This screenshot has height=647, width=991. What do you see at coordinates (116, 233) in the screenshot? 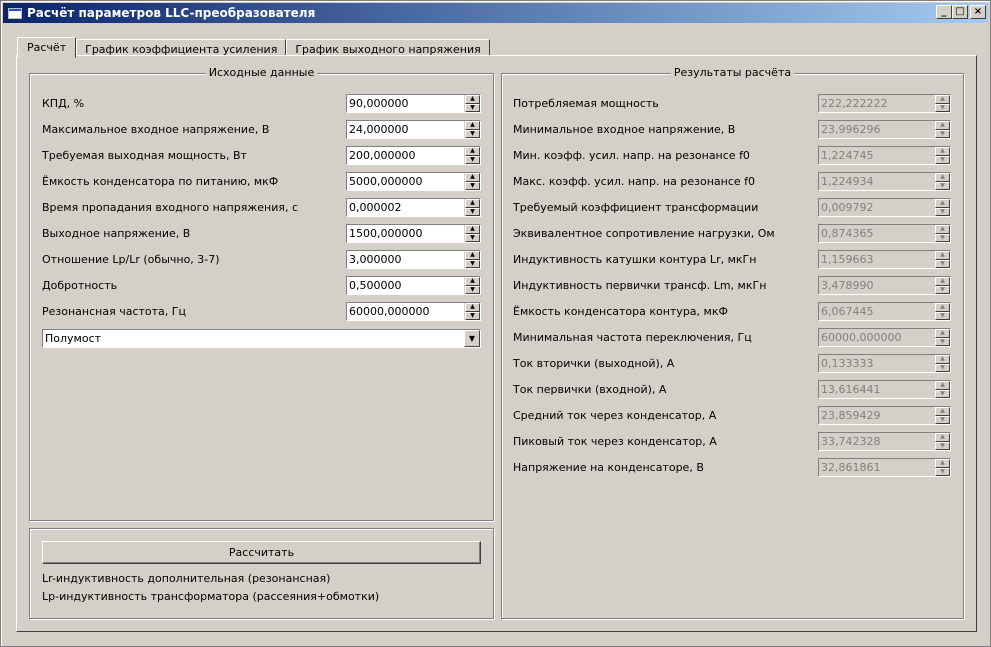
I see `input-field-label: Выходное напряжение, В` at bounding box center [116, 233].